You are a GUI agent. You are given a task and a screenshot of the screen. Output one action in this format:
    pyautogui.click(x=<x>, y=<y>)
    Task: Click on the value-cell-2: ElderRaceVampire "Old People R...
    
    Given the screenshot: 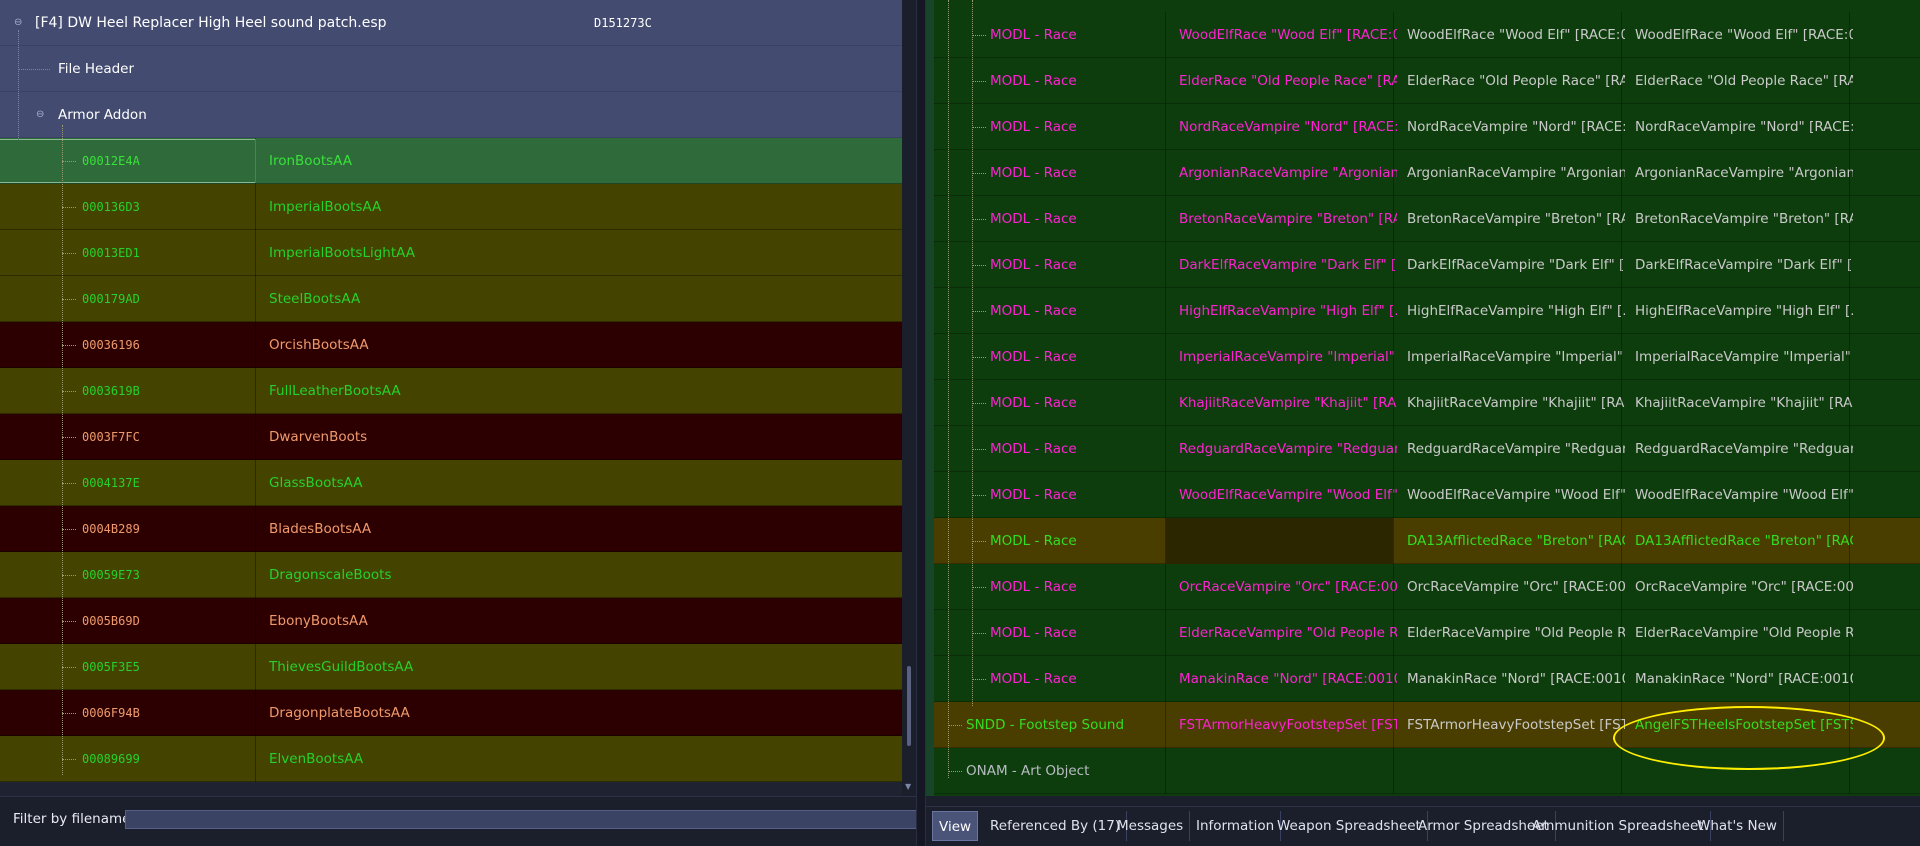 What is the action you would take?
    pyautogui.click(x=1516, y=633)
    